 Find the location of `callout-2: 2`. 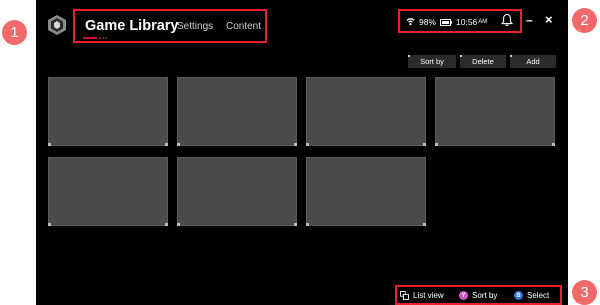

callout-2: 2 is located at coordinates (584, 20).